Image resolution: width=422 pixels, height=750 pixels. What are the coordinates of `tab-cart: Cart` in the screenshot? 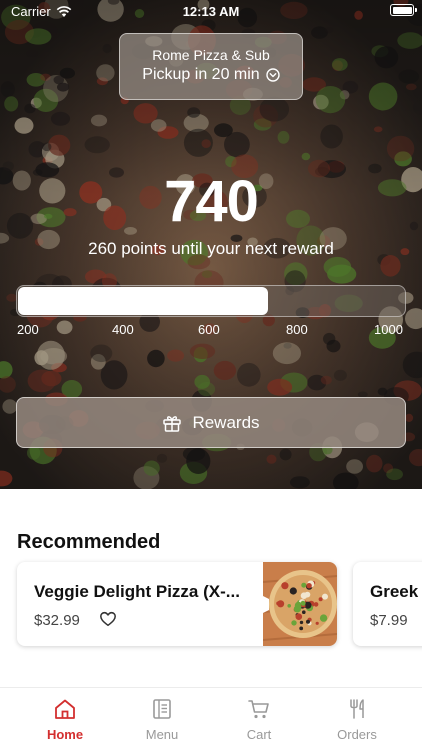 It's located at (259, 720).